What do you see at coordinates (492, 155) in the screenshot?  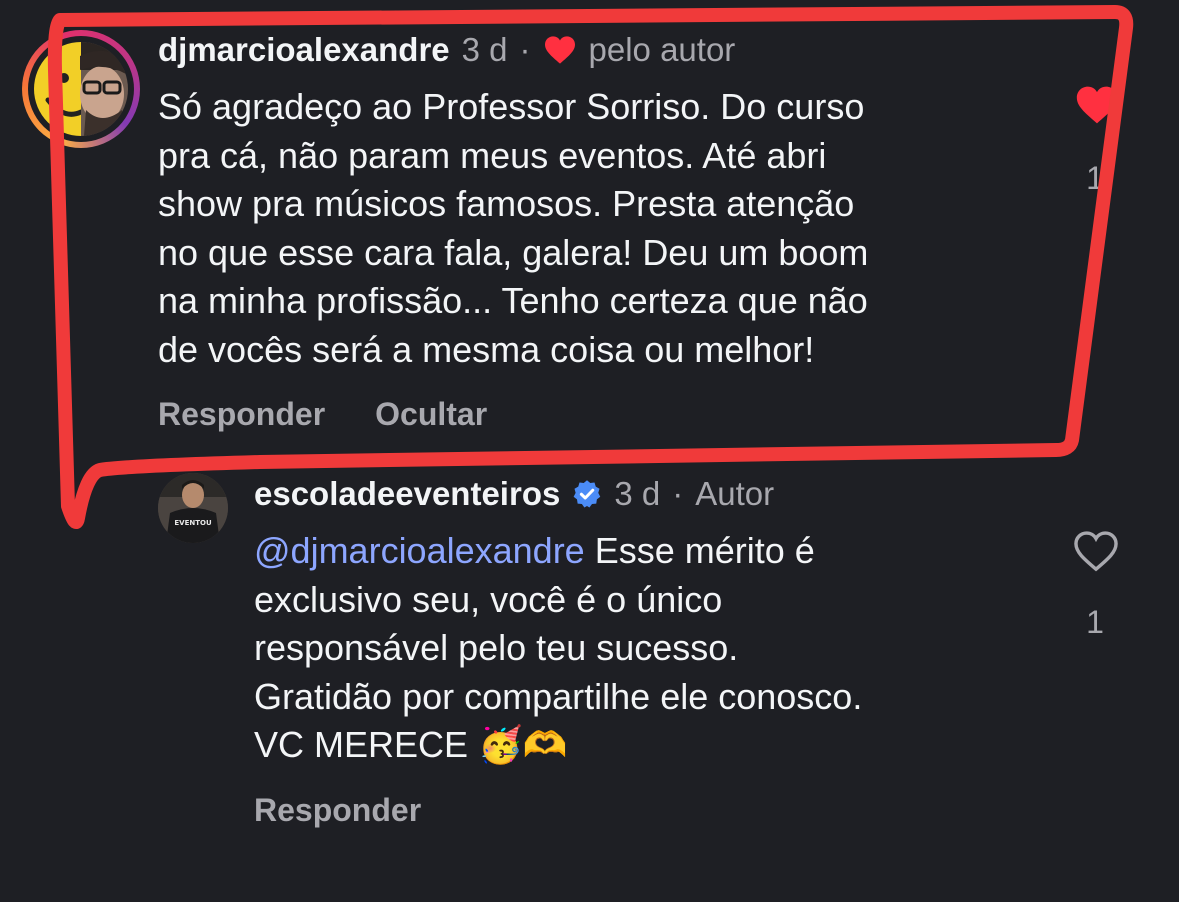 I see `comment-line: pra cá, não param meus eventos. Até abri` at bounding box center [492, 155].